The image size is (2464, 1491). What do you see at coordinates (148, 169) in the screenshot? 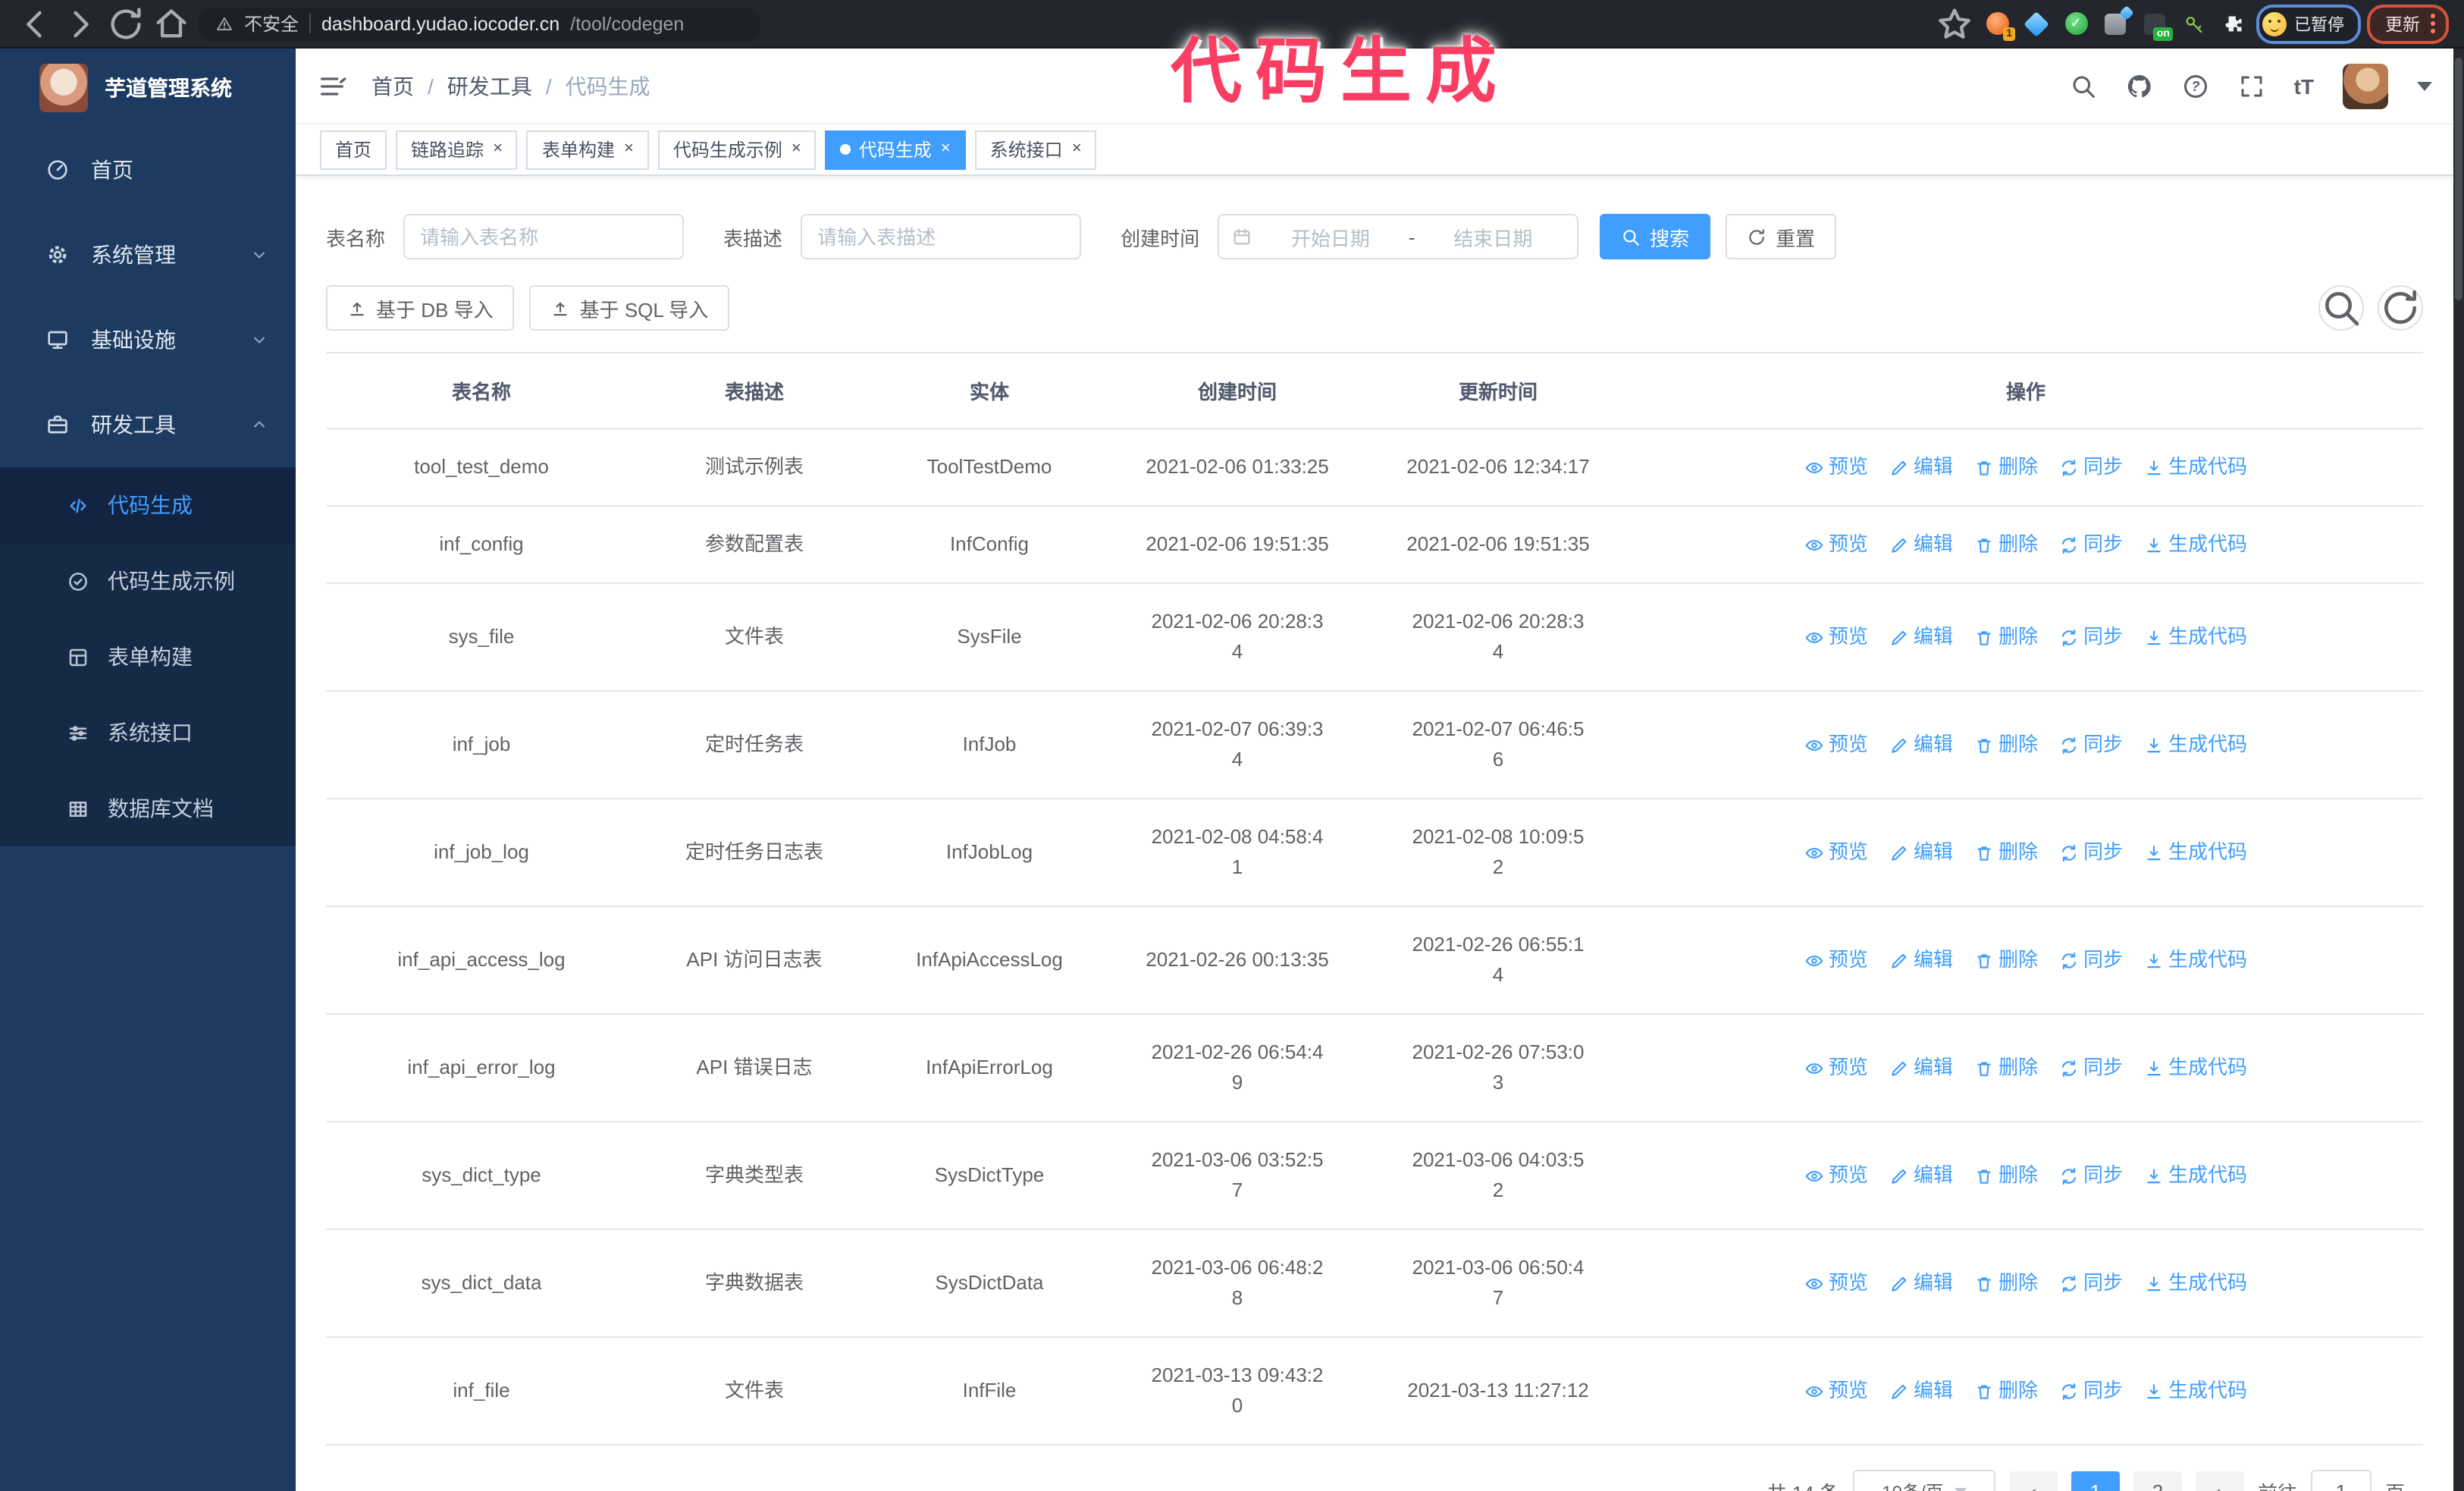
I see `sidebar-item-dashboard: 首页` at bounding box center [148, 169].